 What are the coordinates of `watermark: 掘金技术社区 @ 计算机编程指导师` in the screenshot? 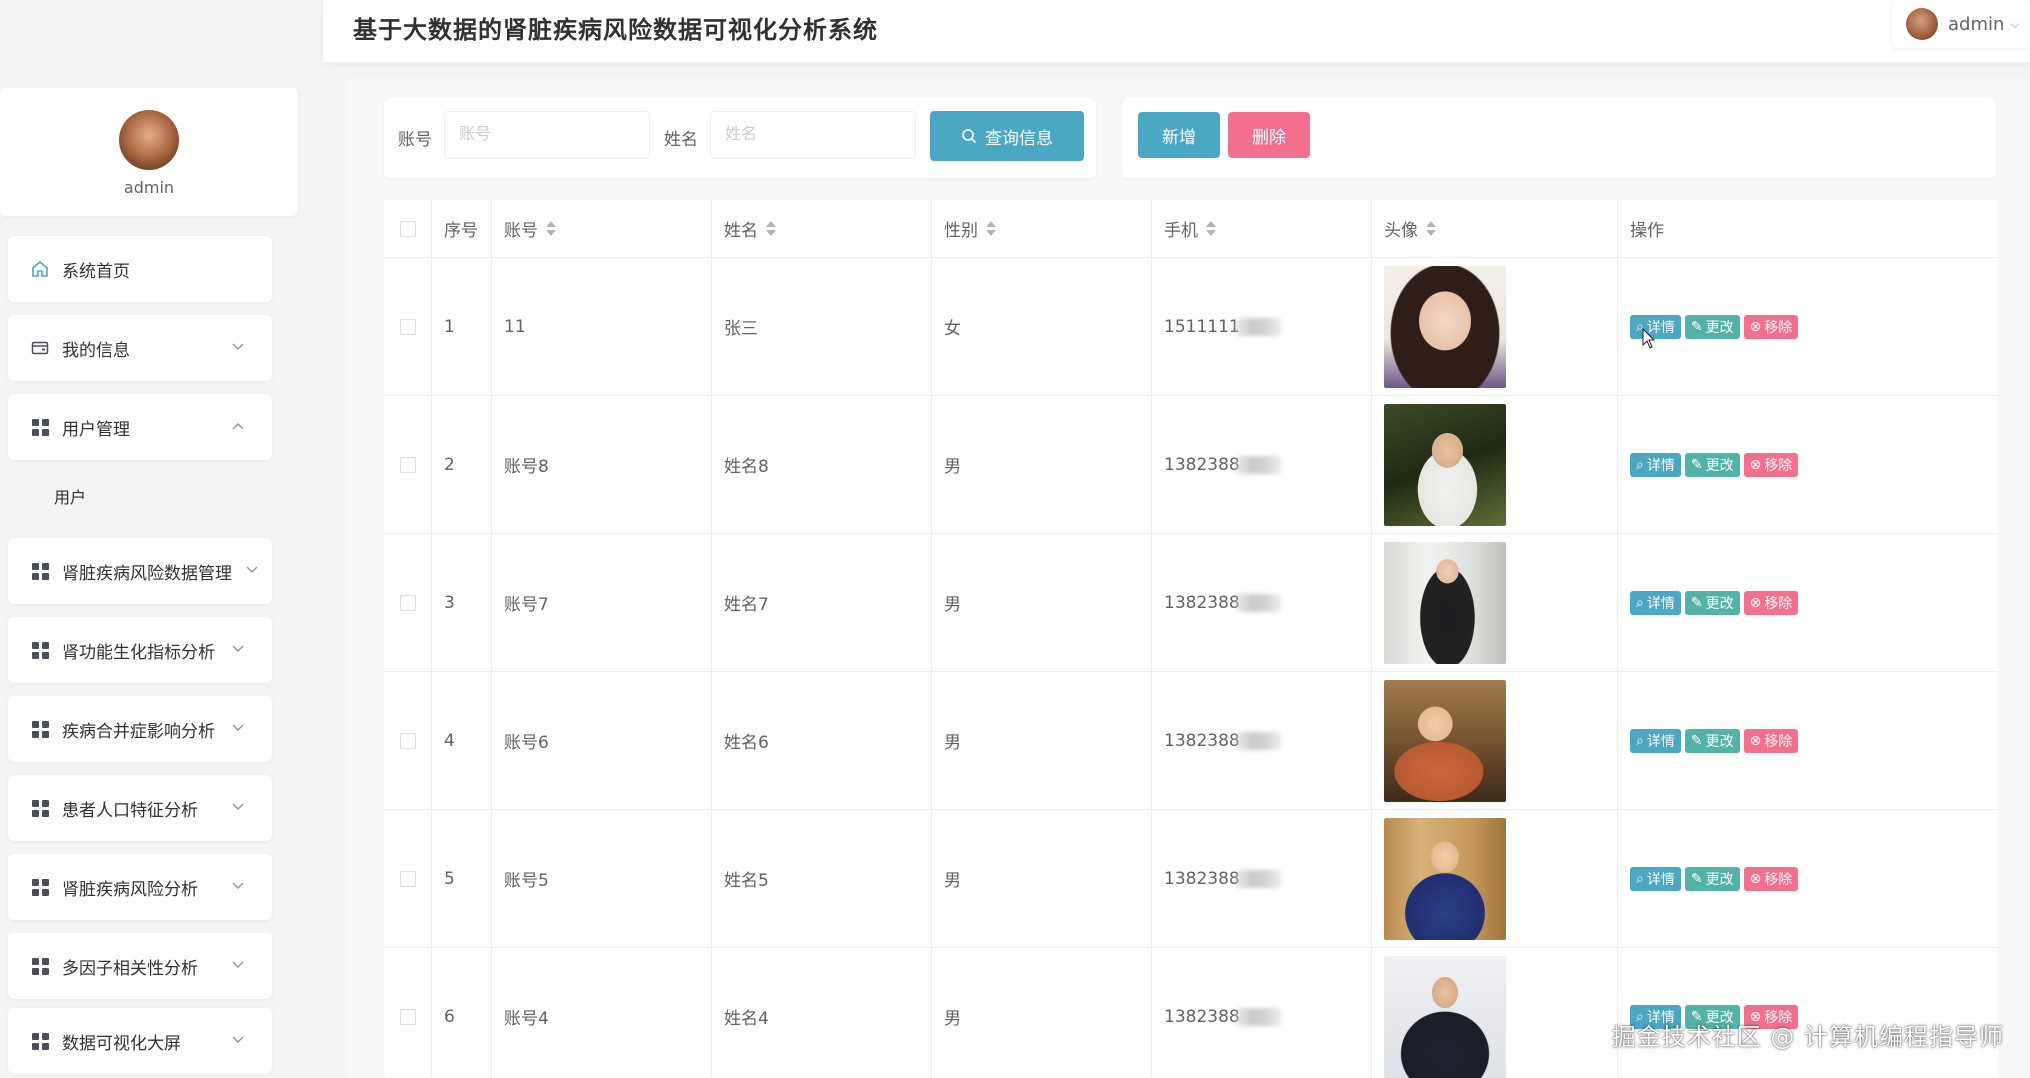 It's located at (1807, 1037).